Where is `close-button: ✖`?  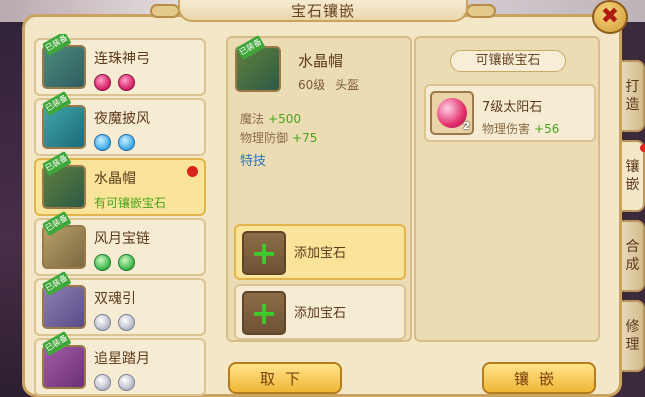
close-button: ✖ is located at coordinates (610, 17).